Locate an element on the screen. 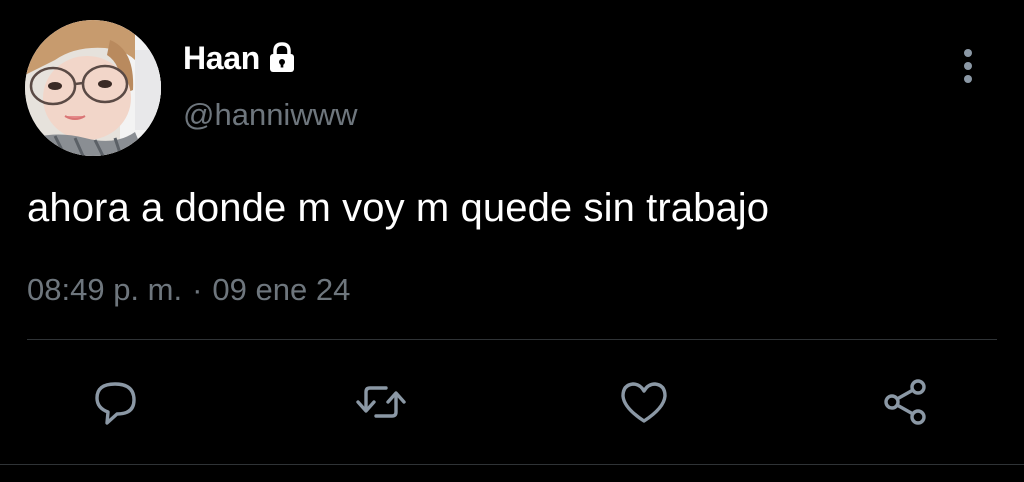 This screenshot has height=482, width=1024. profile-photo is located at coordinates (93, 88).